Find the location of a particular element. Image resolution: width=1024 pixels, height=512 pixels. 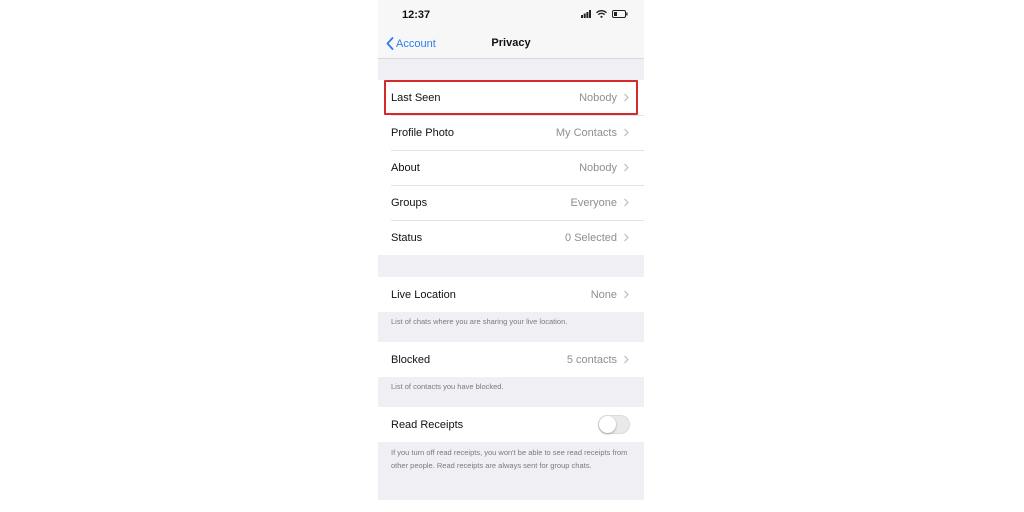

blocked-row: Blocked 5 contacts is located at coordinates (511, 359).